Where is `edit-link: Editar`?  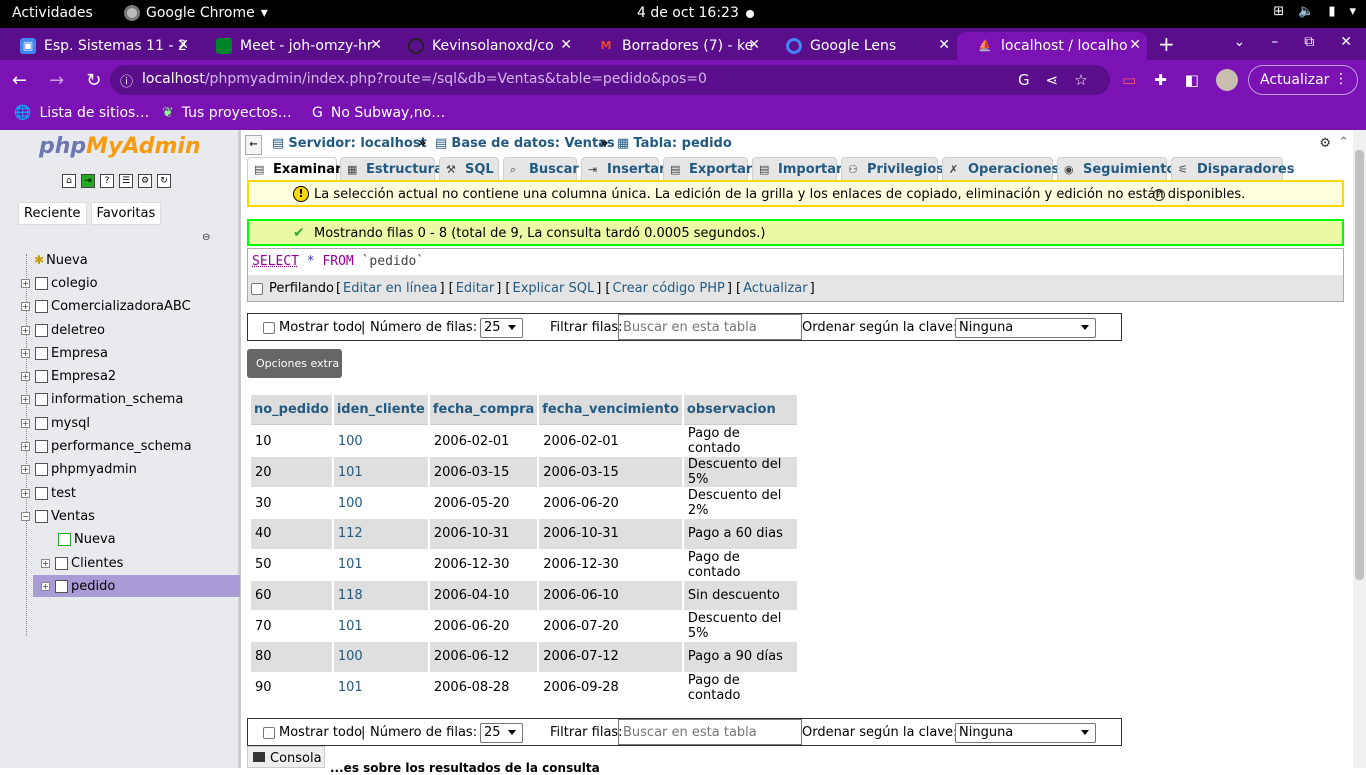 edit-link: Editar is located at coordinates (475, 288).